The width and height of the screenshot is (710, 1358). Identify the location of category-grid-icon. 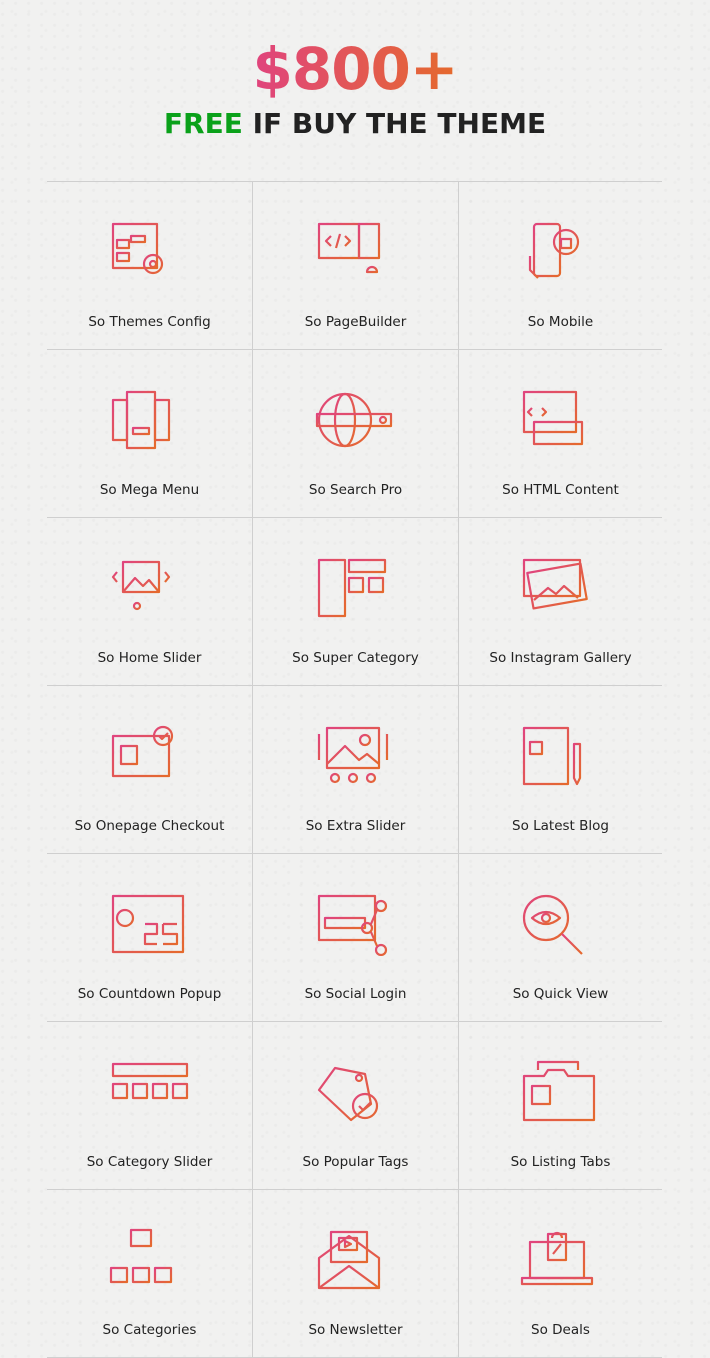
(149, 1091).